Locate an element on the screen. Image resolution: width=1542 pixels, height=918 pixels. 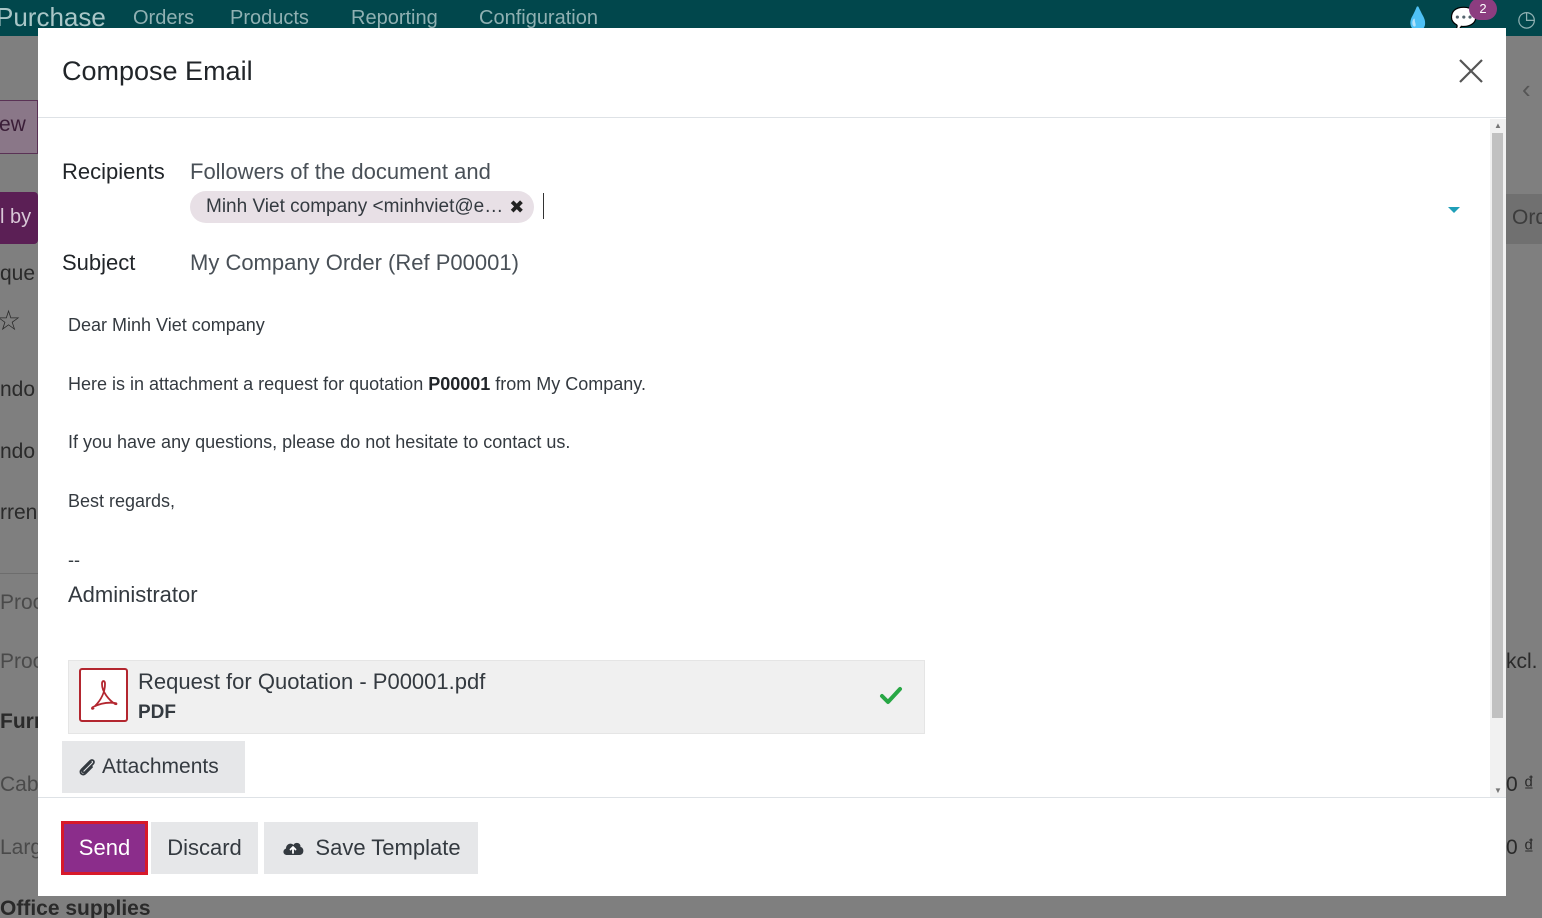
scroll-thumb is located at coordinates (1497, 425).